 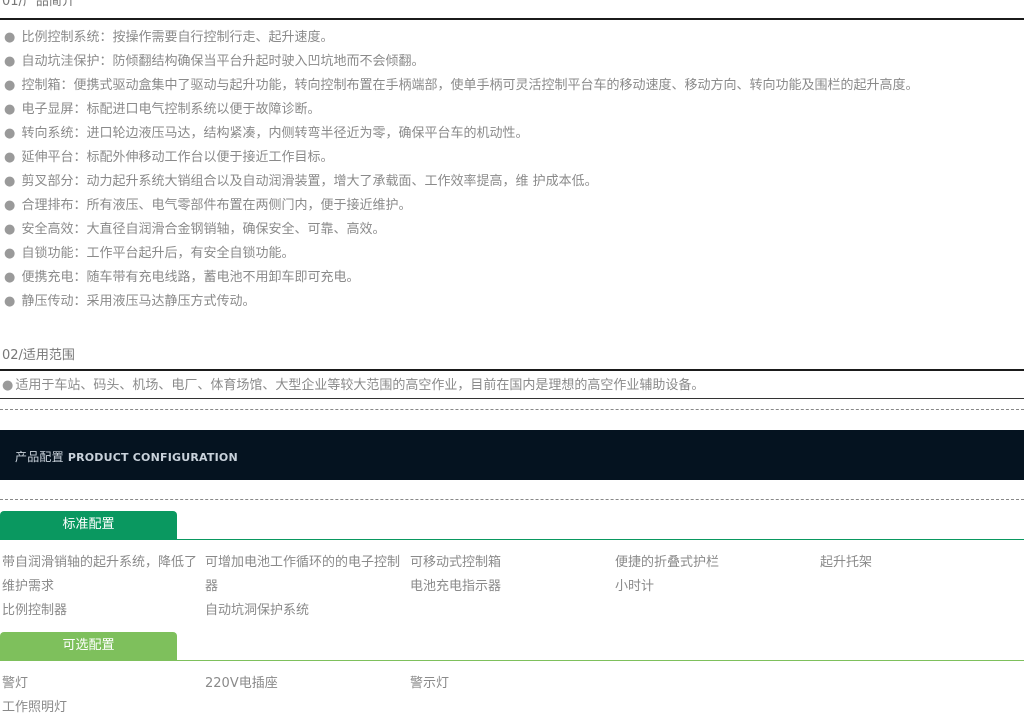 I want to click on scope-title: 02/适用范围, so click(x=38, y=355).